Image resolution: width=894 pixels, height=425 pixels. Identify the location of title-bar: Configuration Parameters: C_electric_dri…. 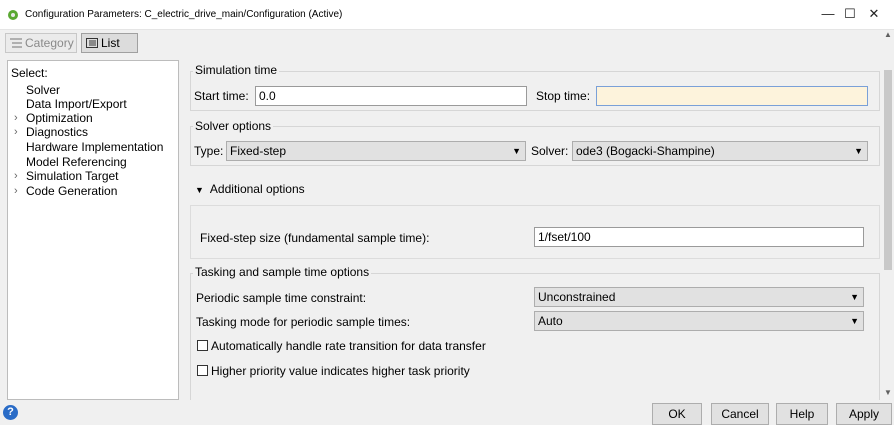
(447, 15).